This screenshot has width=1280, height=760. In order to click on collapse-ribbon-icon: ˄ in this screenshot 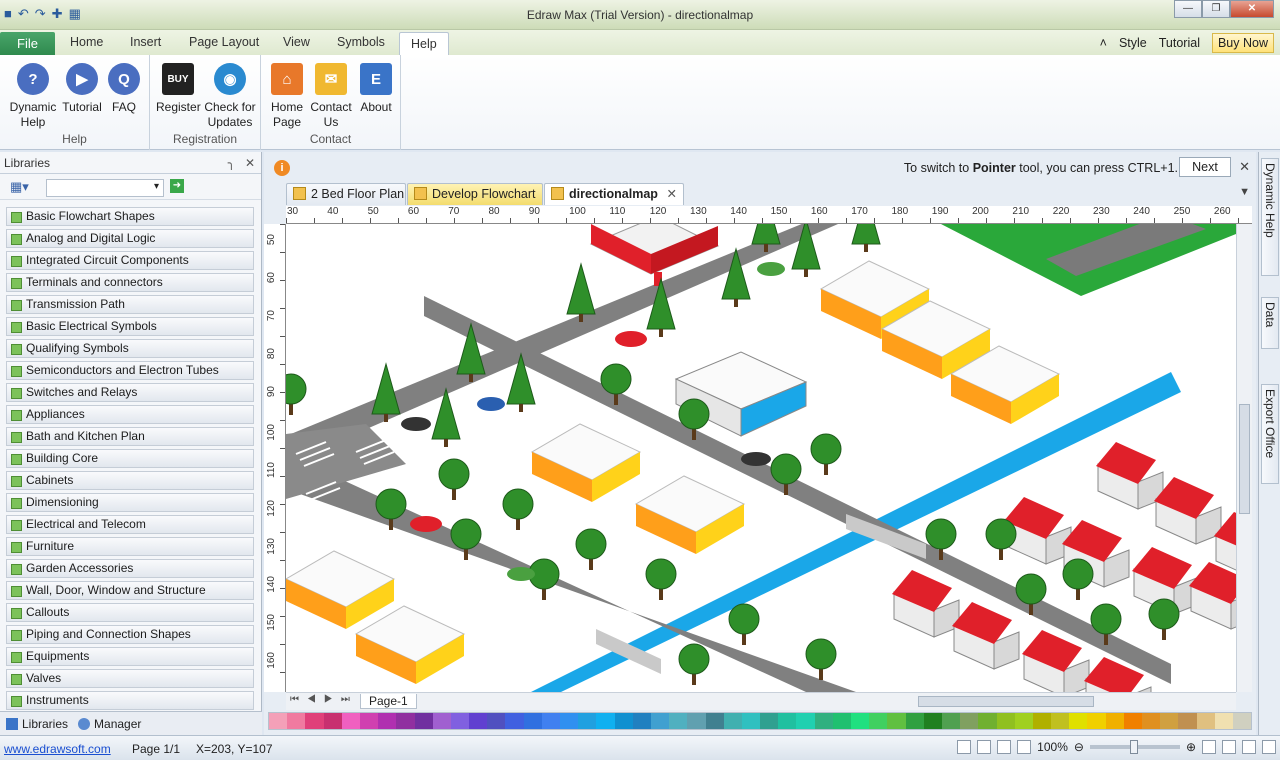, I will do `click(1103, 43)`.